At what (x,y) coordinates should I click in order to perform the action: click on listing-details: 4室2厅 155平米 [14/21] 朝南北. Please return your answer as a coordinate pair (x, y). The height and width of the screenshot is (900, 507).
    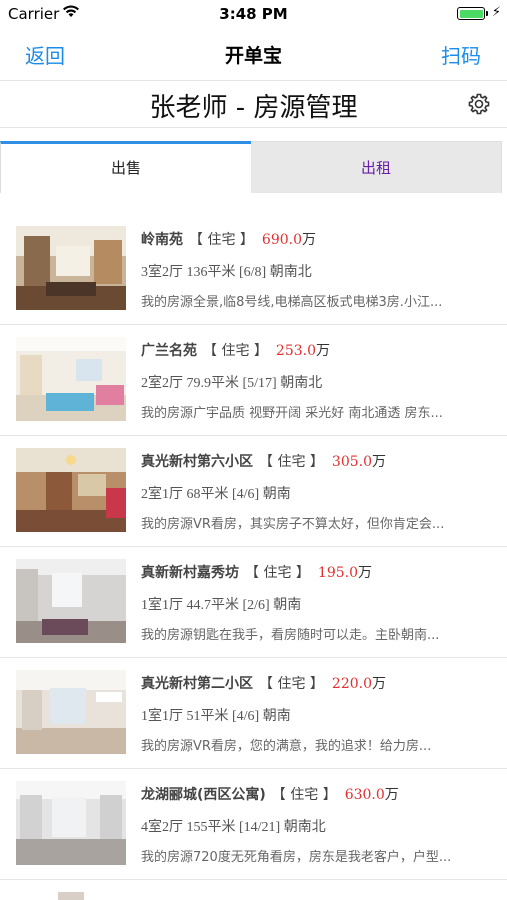
    Looking at the image, I should click on (233, 827).